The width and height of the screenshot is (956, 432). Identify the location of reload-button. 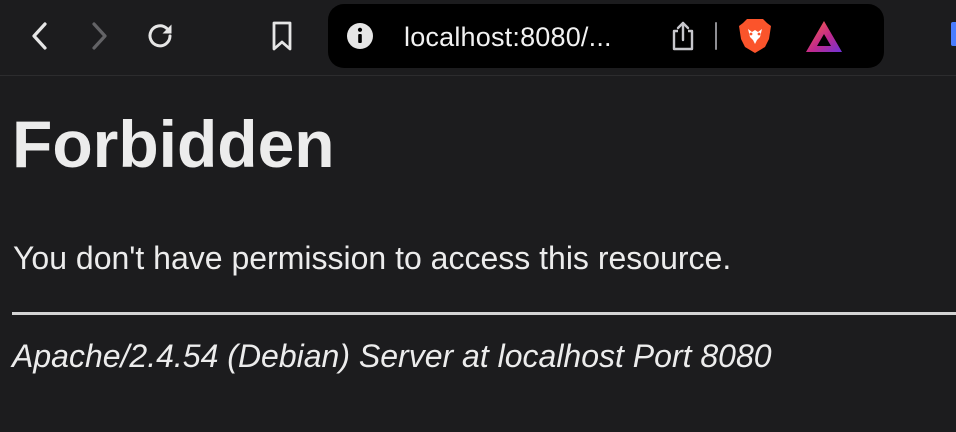
(160, 36).